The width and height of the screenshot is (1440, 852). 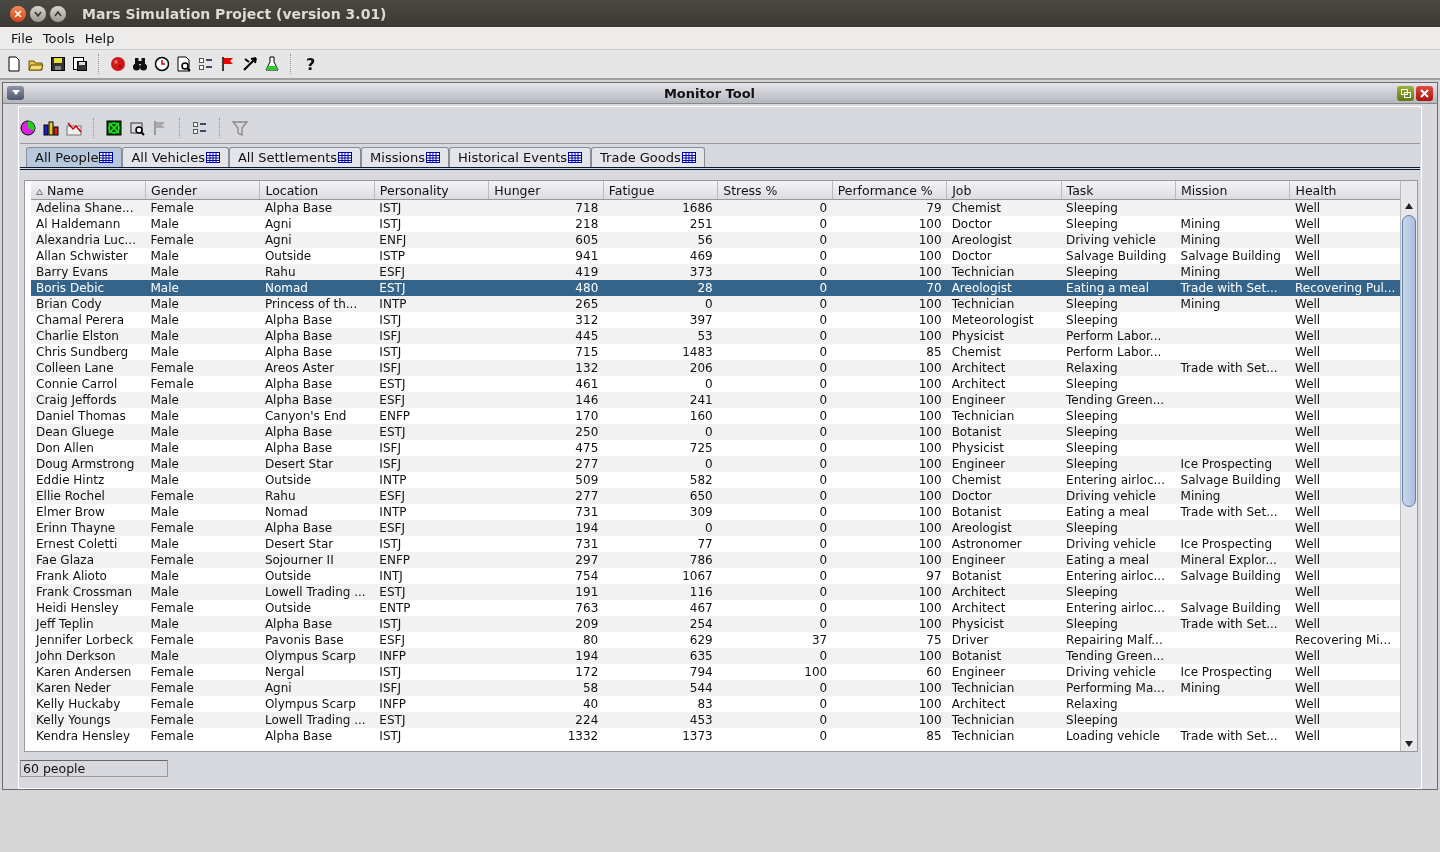 I want to click on table-cell: ISTJ, so click(x=390, y=672).